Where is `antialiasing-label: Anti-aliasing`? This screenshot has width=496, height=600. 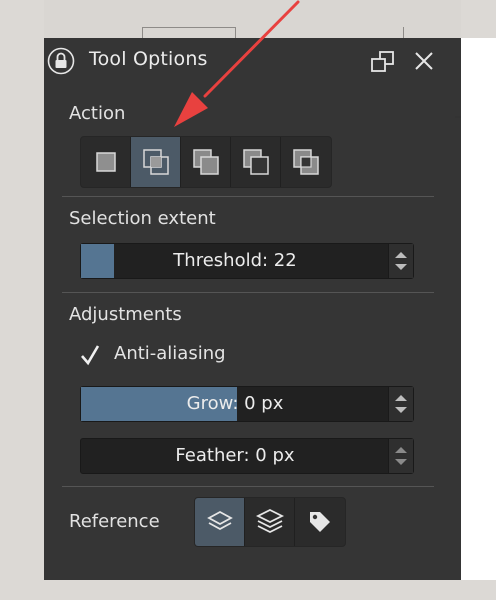 antialiasing-label: Anti-aliasing is located at coordinates (170, 353).